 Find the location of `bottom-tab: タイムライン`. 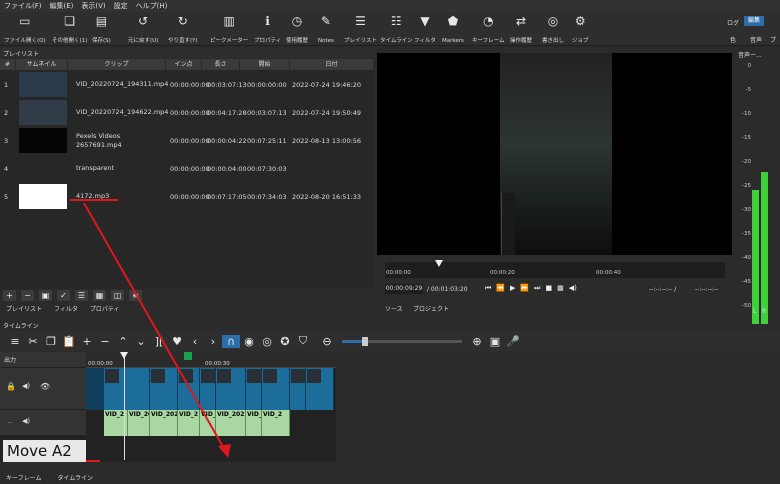

bottom-tab: タイムライン is located at coordinates (75, 477).